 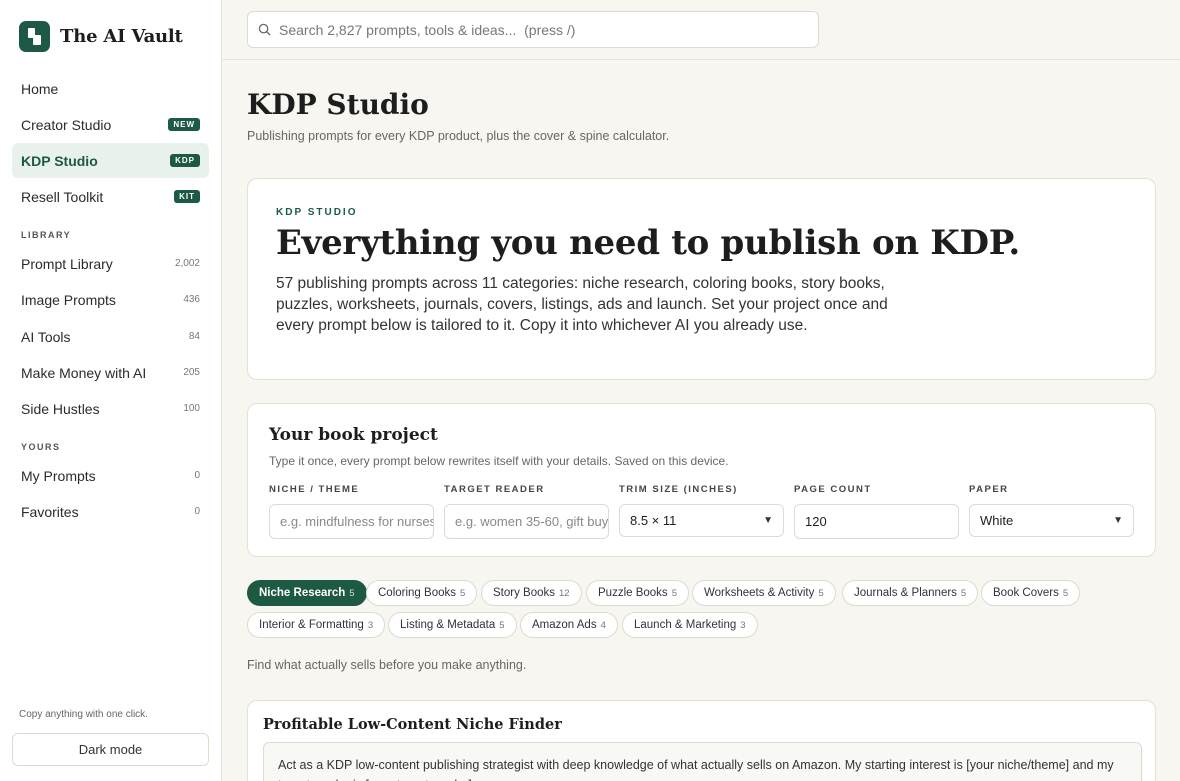 I want to click on brand: The AI Vault, so click(x=101, y=36).